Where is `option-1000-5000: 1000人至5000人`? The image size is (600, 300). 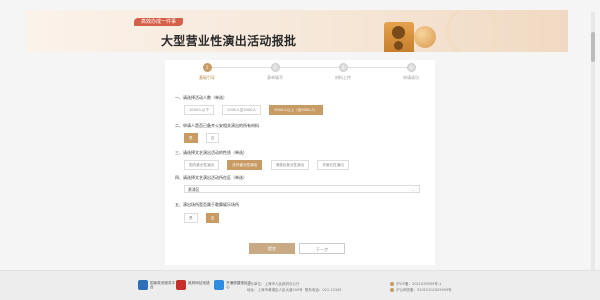 option-1000-5000: 1000人至5000人 is located at coordinates (242, 110).